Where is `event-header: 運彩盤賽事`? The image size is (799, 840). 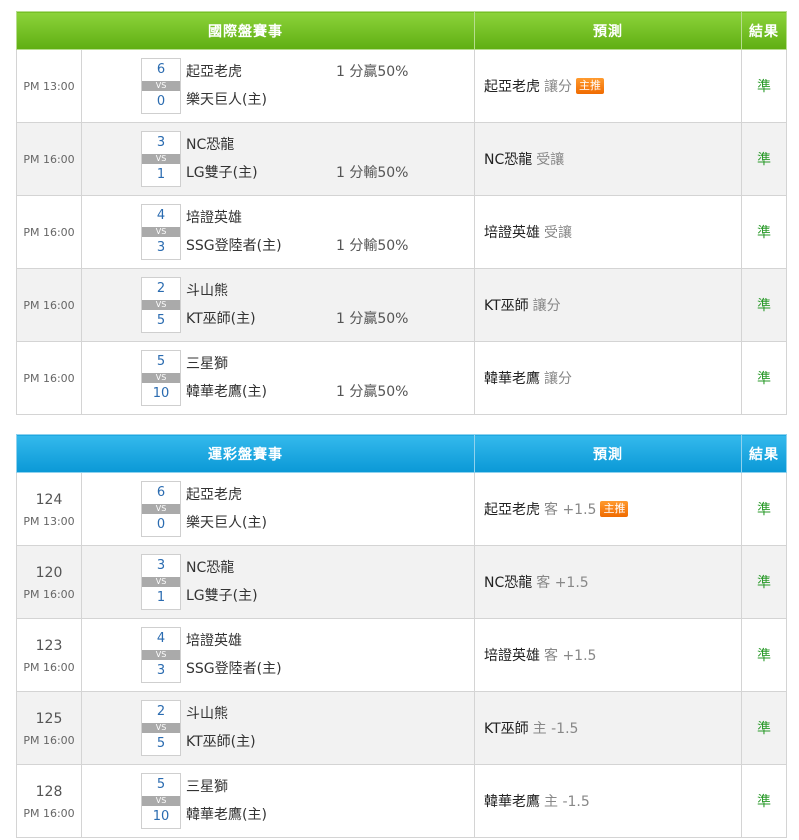 event-header: 運彩盤賽事 is located at coordinates (245, 453).